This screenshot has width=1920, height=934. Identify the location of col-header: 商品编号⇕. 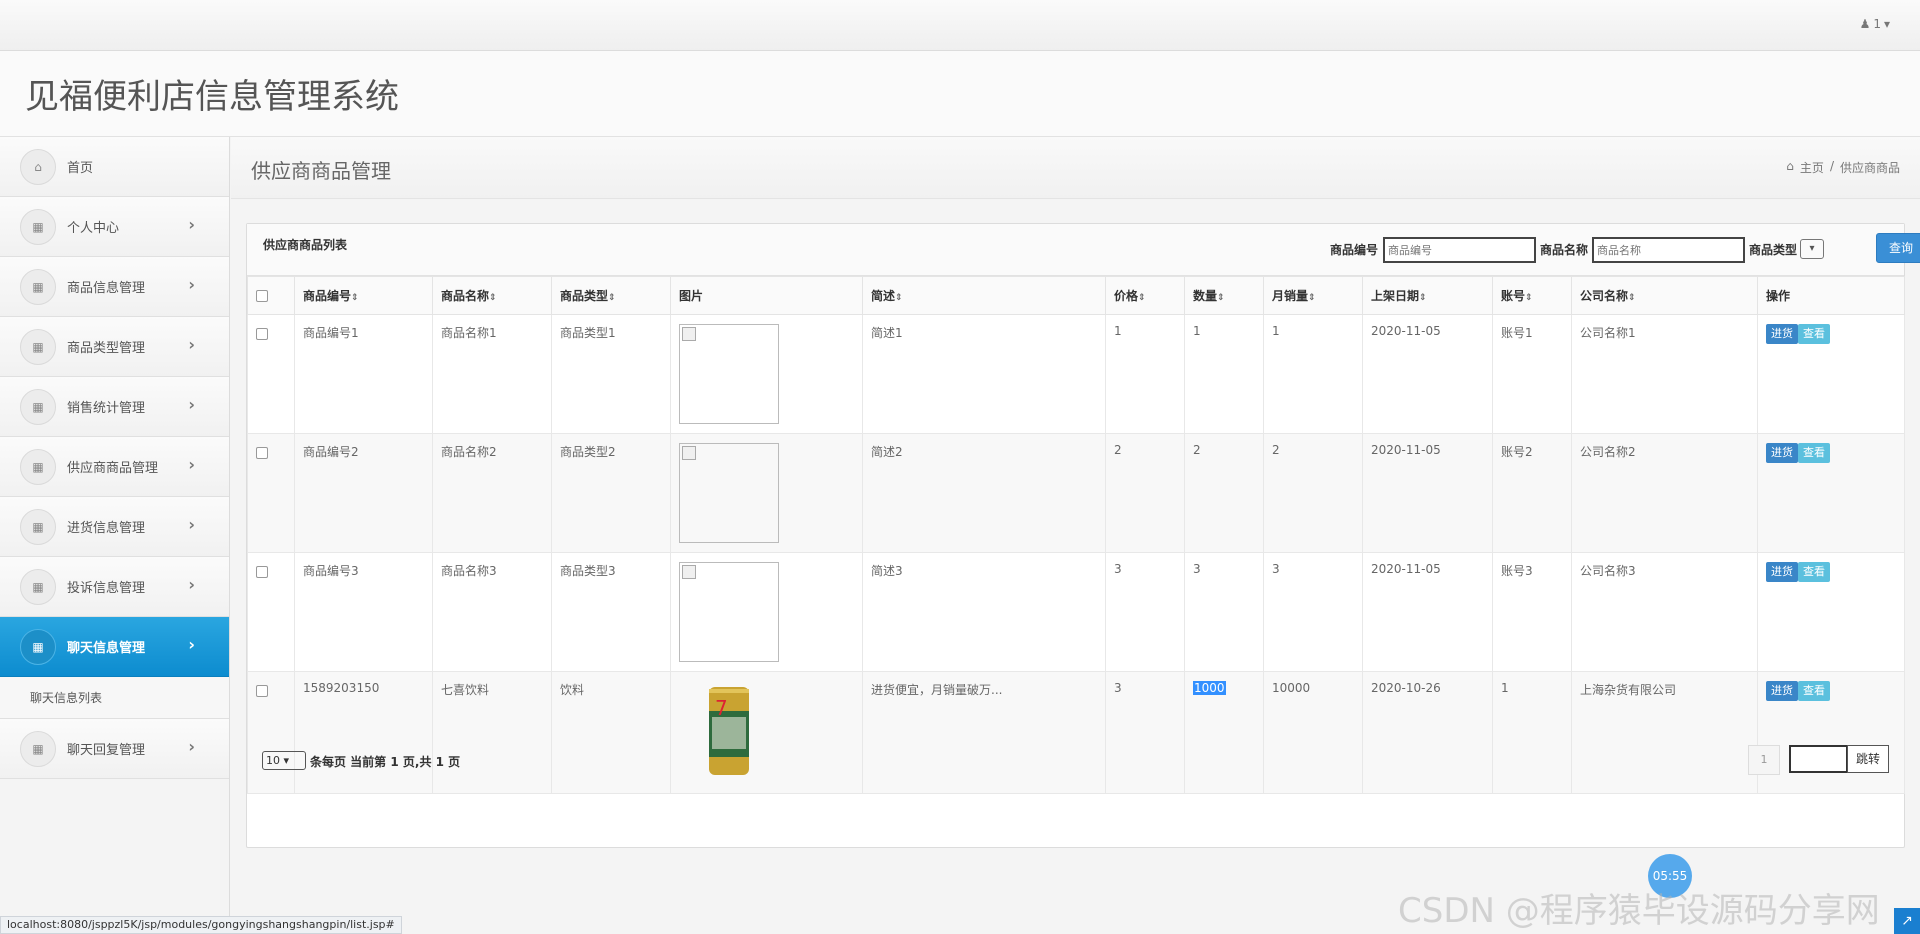
(363, 295).